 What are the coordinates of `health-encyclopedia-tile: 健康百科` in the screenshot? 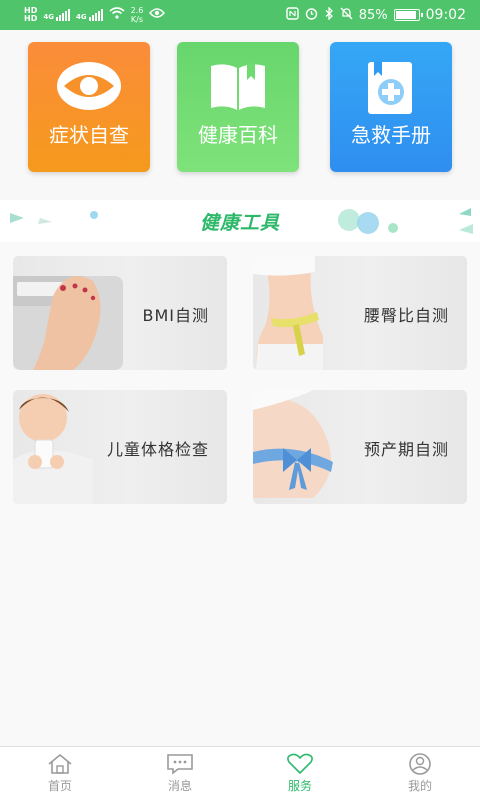 It's located at (238, 107).